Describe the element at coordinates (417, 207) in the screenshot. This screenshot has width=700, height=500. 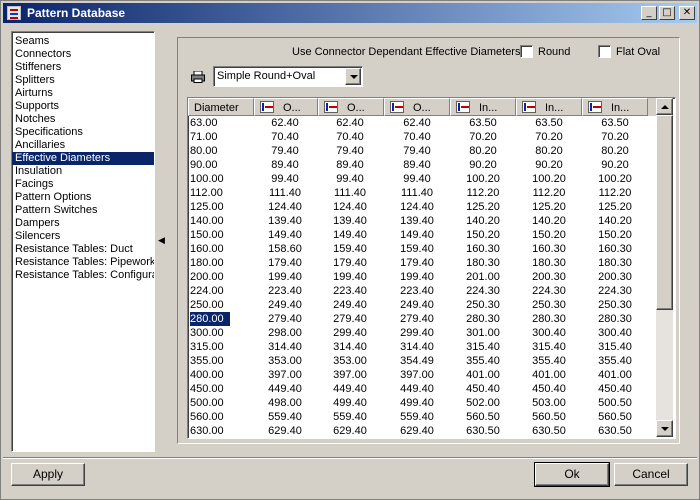
I see `value-cell: 124.40` at that location.